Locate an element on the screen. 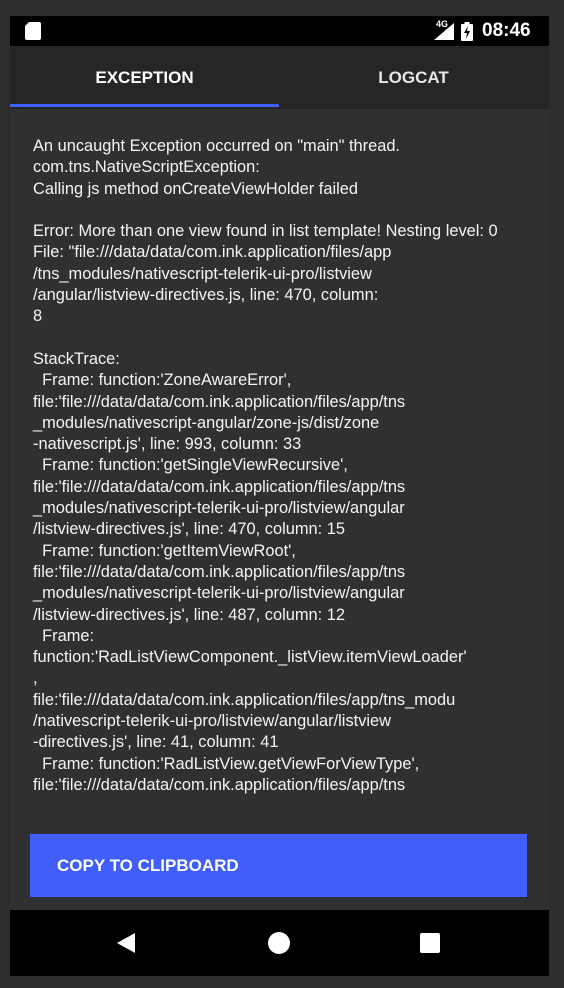 This screenshot has width=564, height=988. signal-icon is located at coordinates (444, 31).